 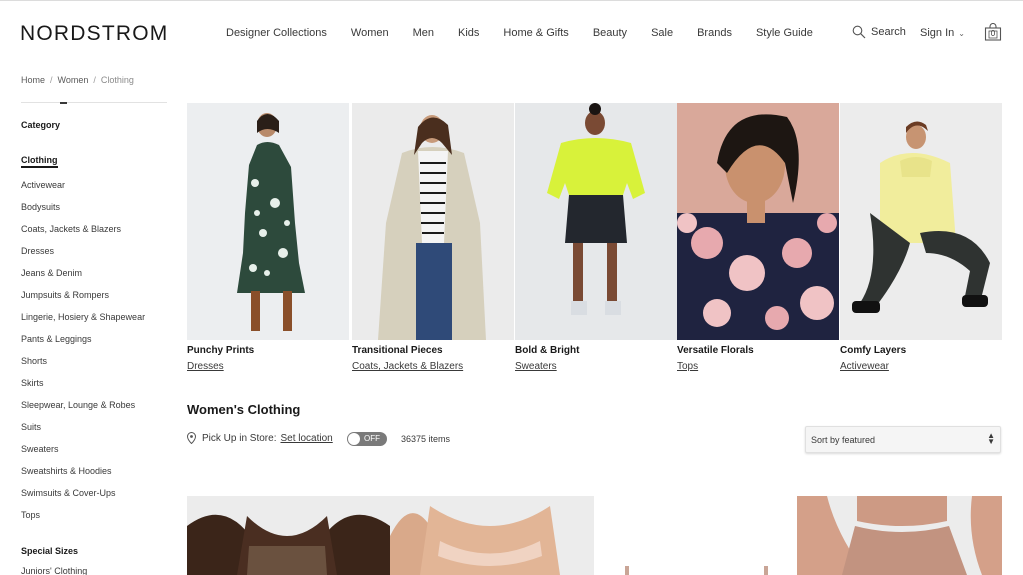 I want to click on tile-title: Comfy Layers, so click(x=873, y=350).